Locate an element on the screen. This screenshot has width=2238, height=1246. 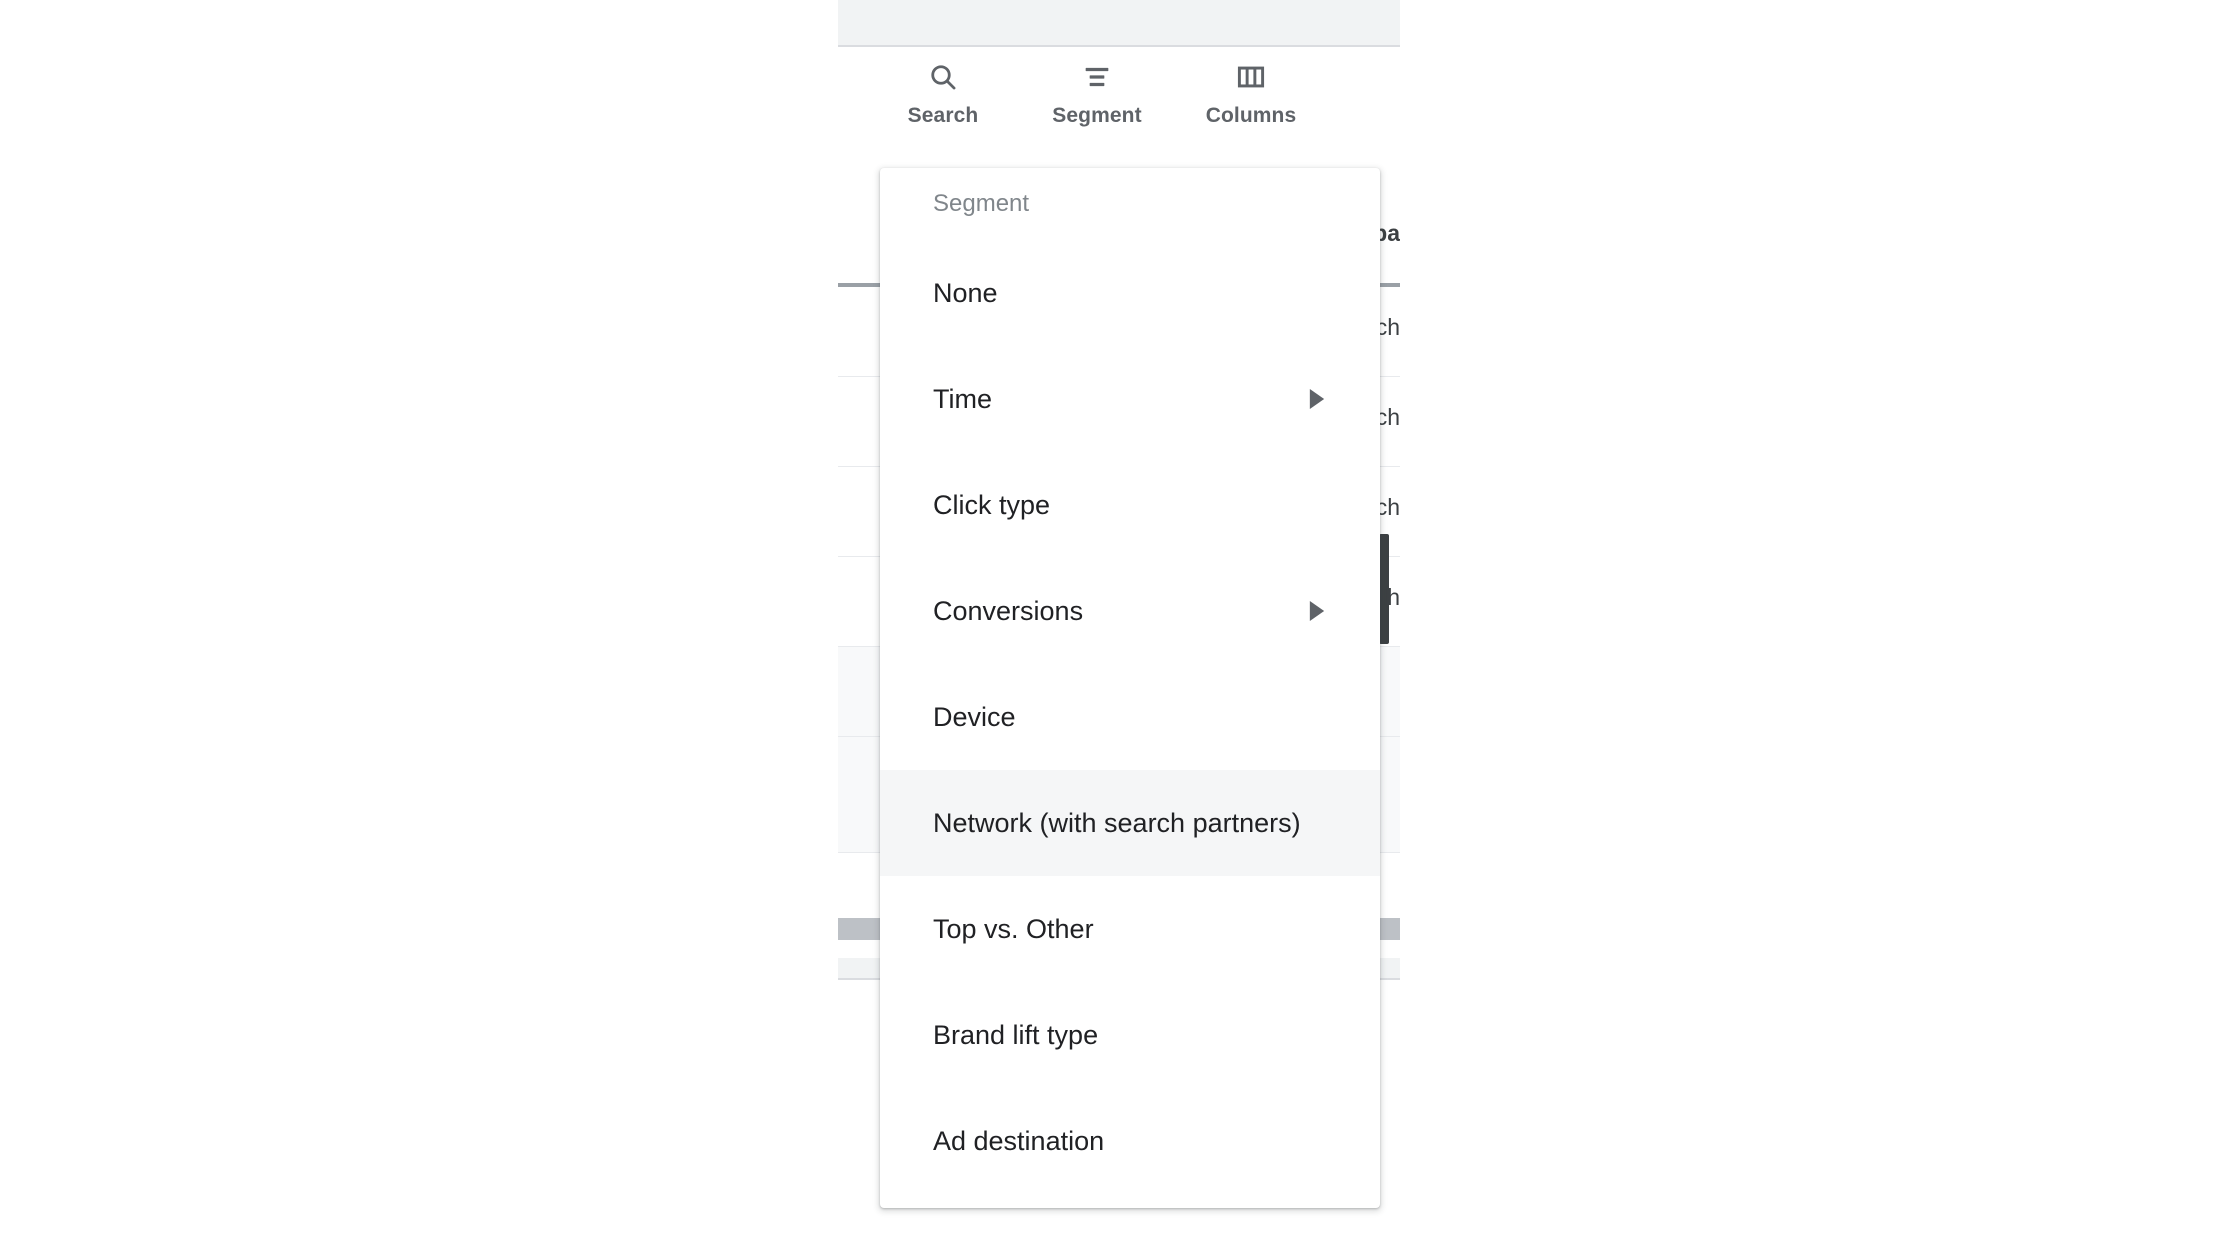
menu-item-label: Top vs. Other is located at coordinates (1013, 928).